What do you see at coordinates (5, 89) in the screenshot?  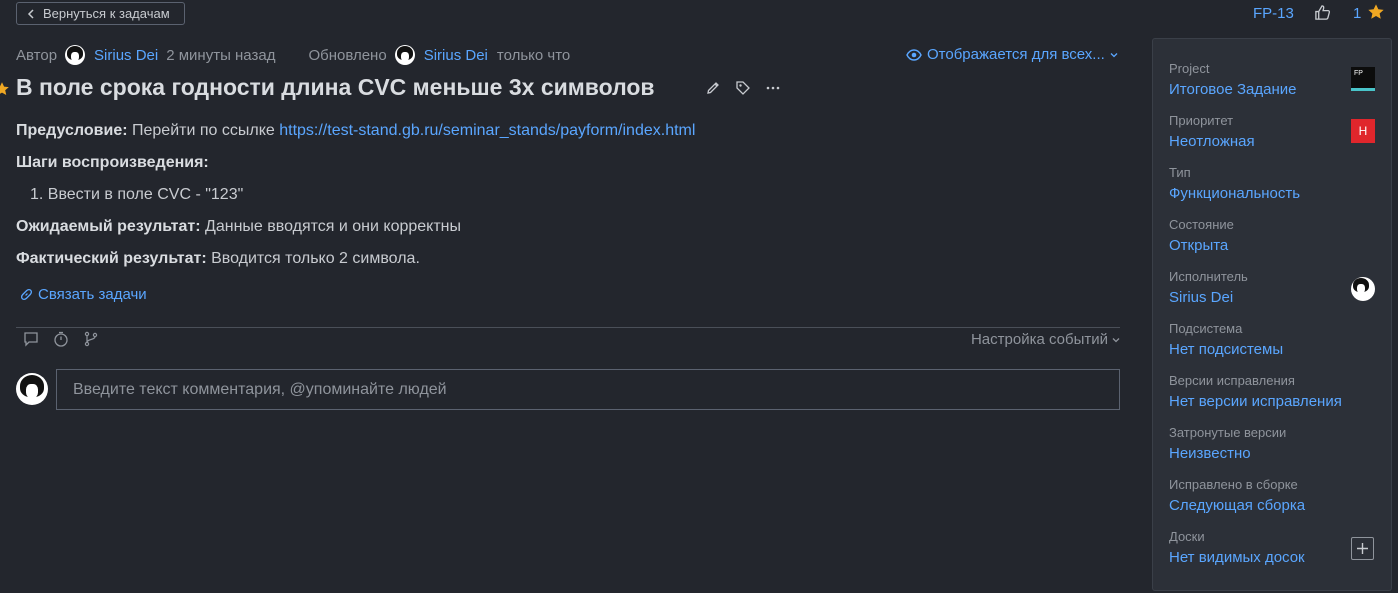 I see `favorite-star-icon` at bounding box center [5, 89].